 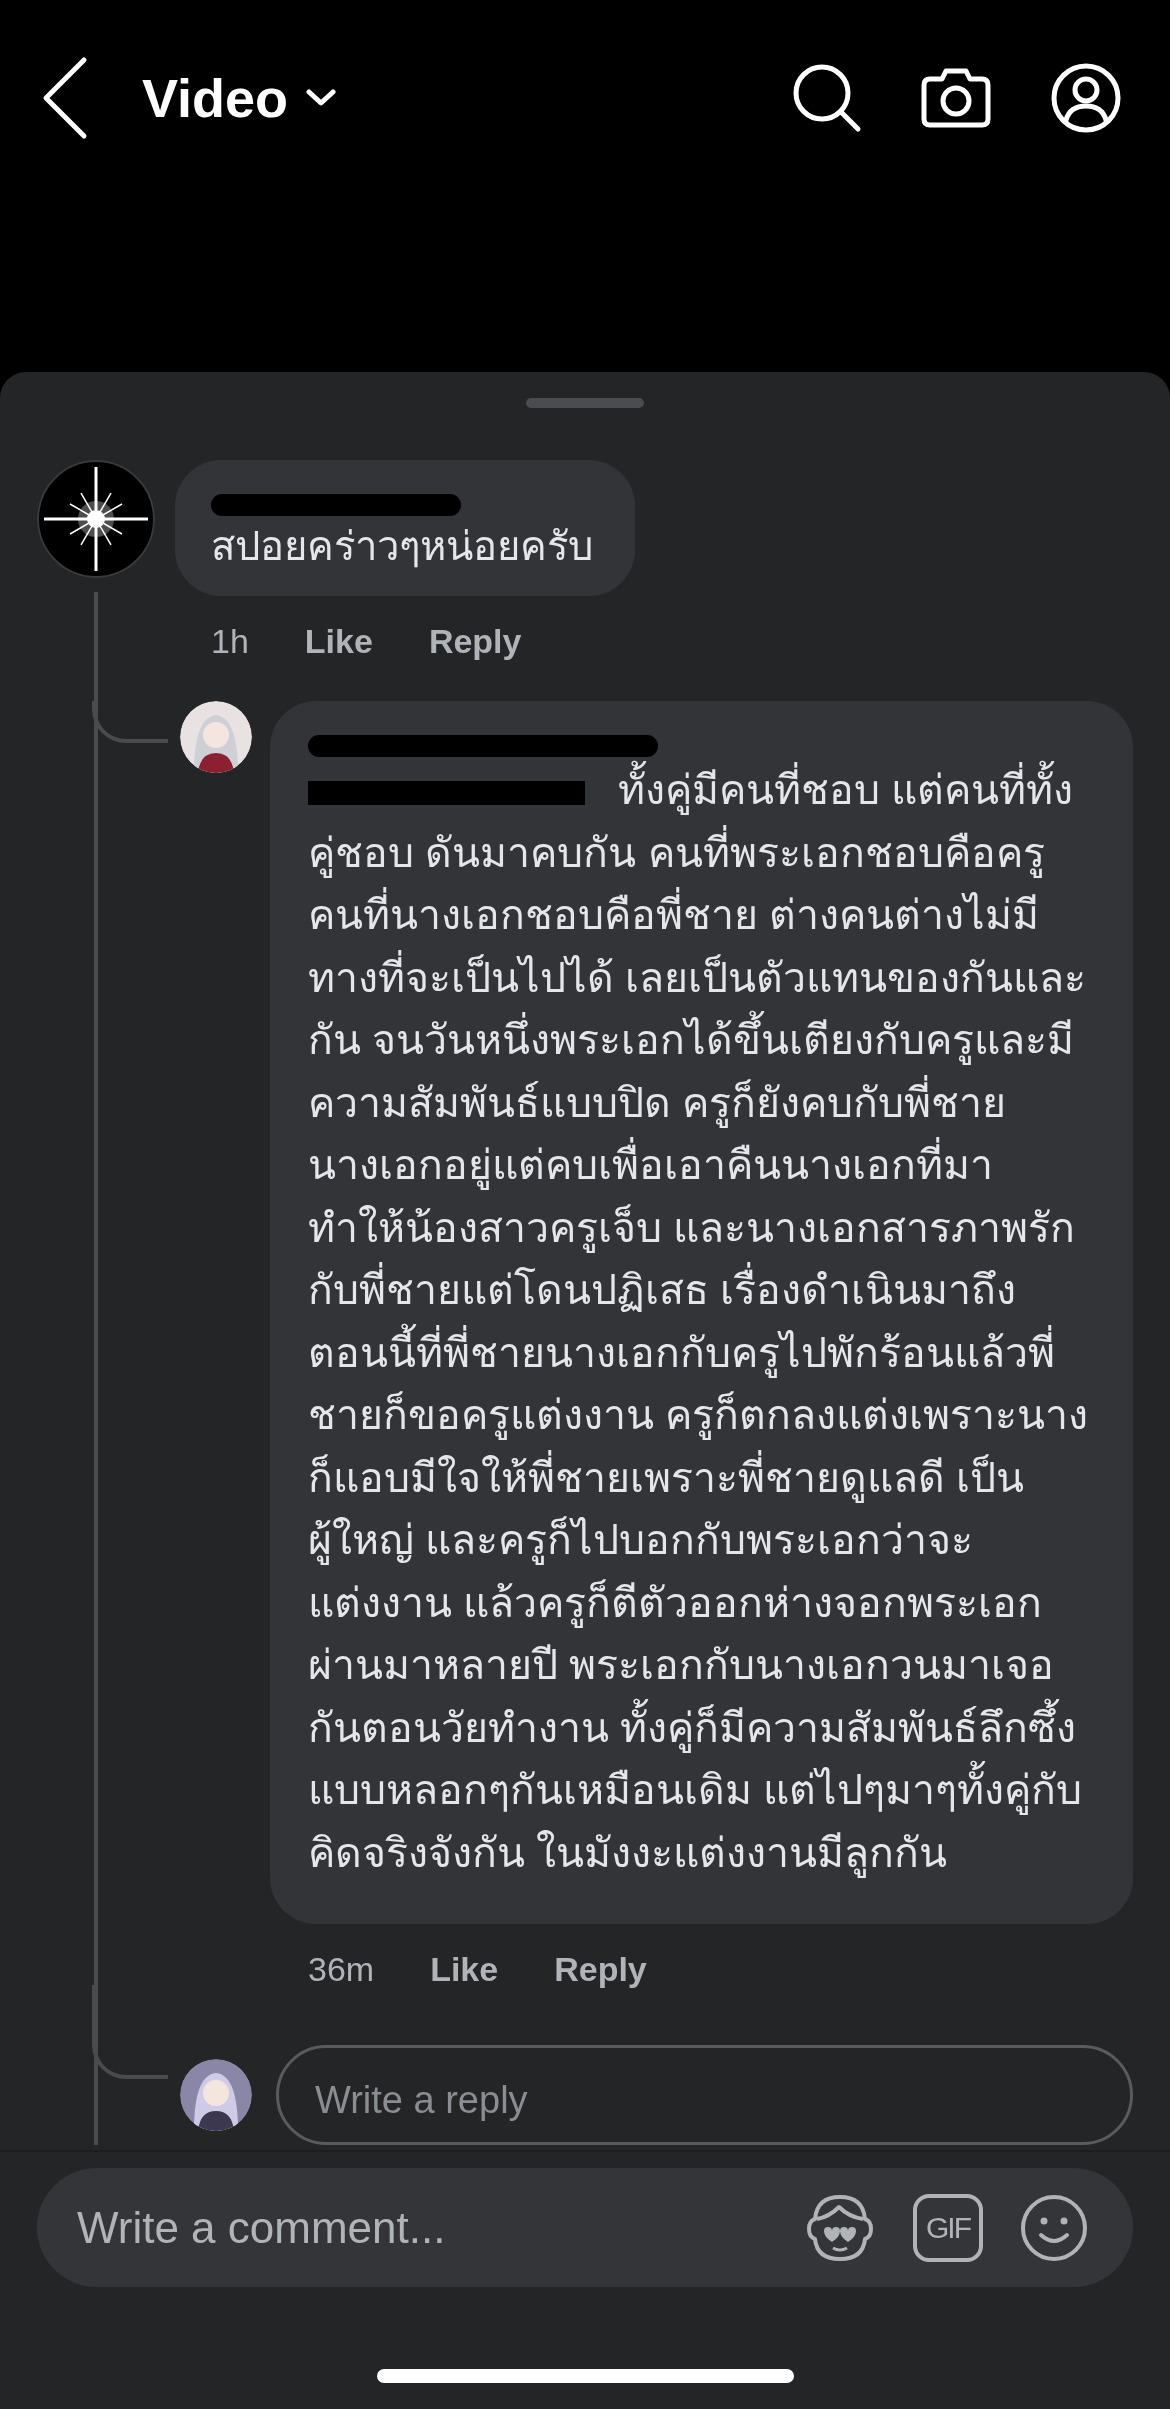 I want to click on profile-icon, so click(x=1086, y=98).